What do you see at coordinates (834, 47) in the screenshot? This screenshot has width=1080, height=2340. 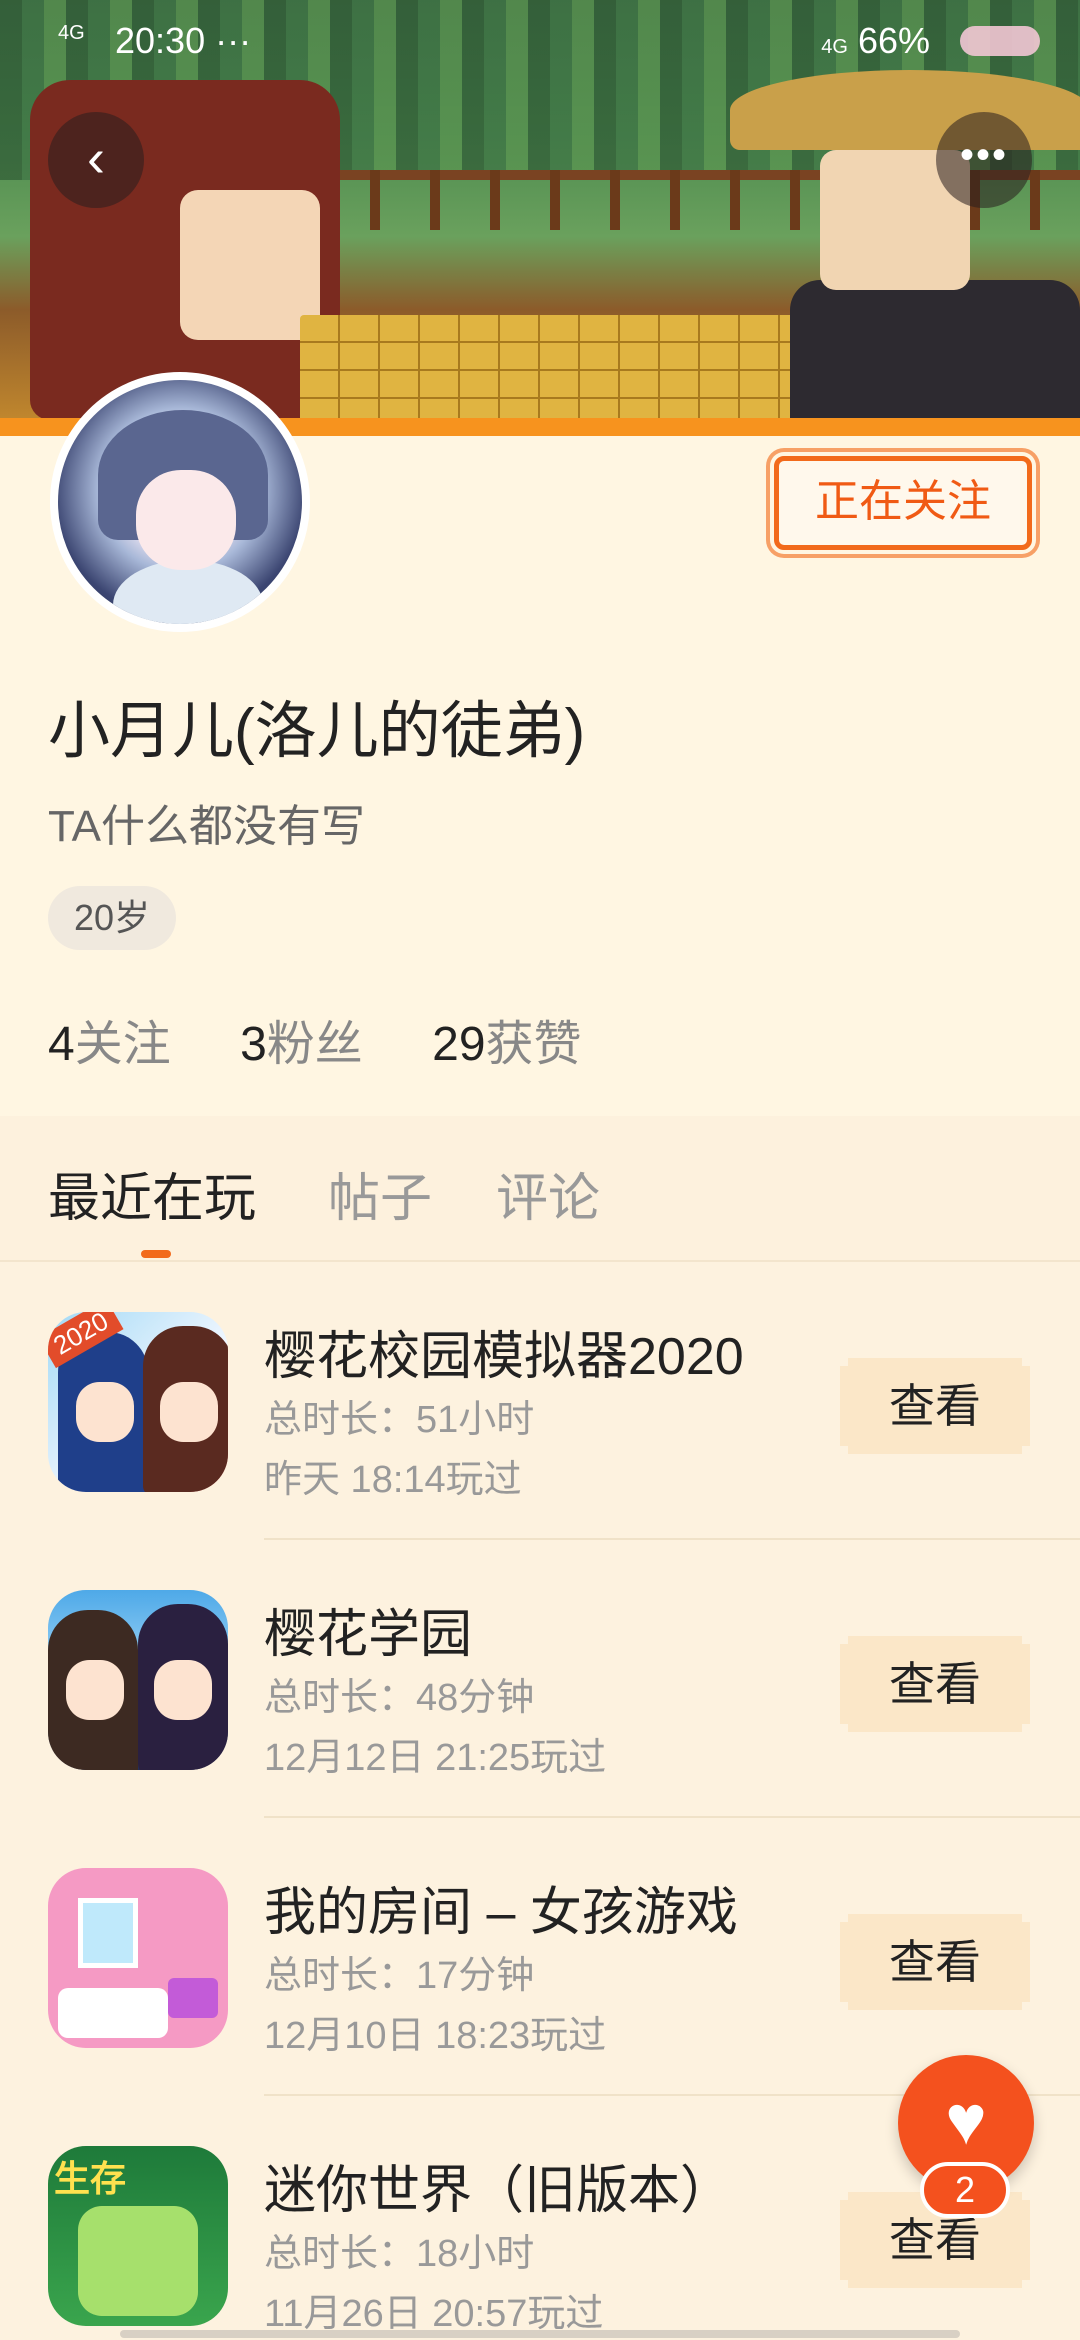 I see `network-icon: 4G` at bounding box center [834, 47].